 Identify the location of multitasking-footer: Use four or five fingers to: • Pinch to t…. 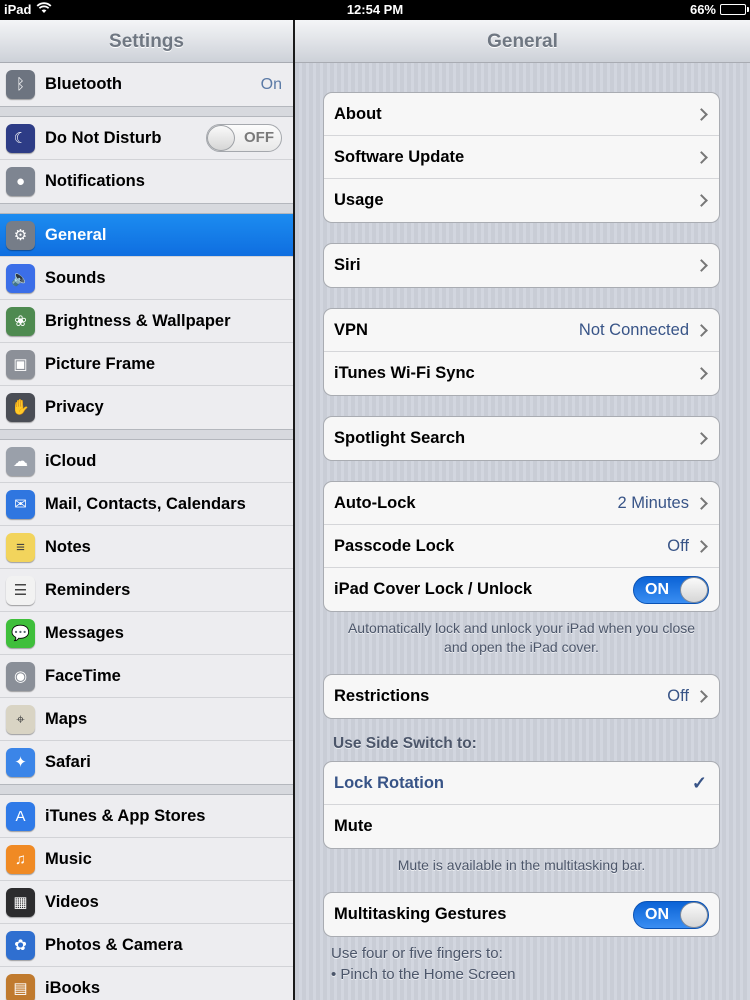
(525, 964).